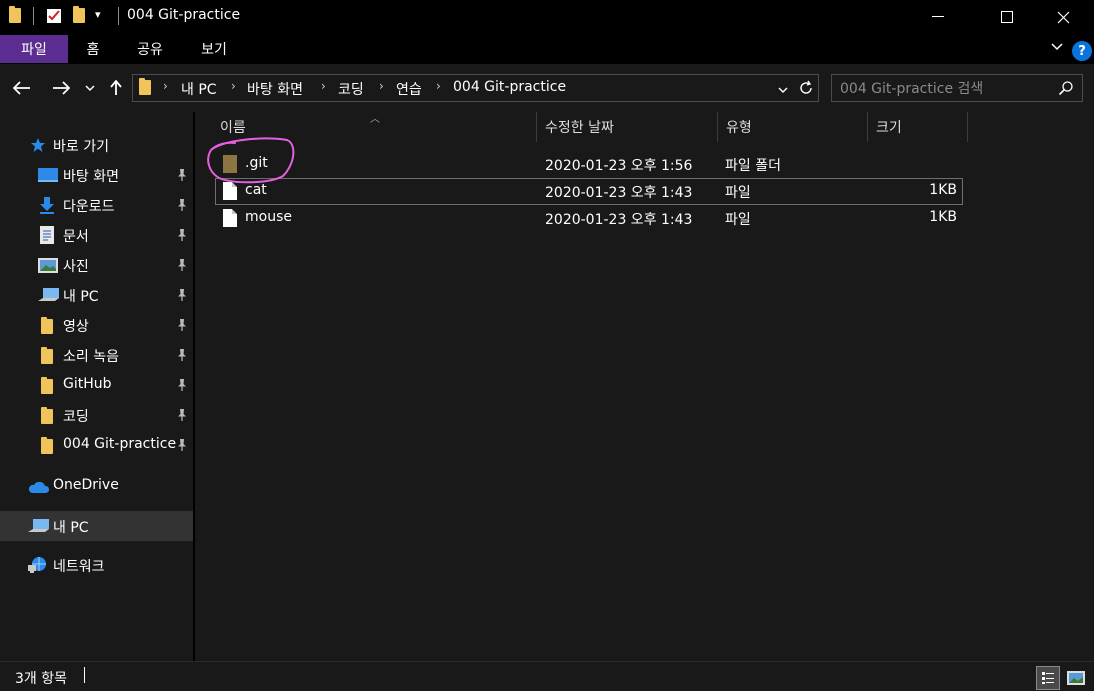 The width and height of the screenshot is (1094, 691). I want to click on sidebar-item-this-pc-pinned: 내 PC, so click(96, 295).